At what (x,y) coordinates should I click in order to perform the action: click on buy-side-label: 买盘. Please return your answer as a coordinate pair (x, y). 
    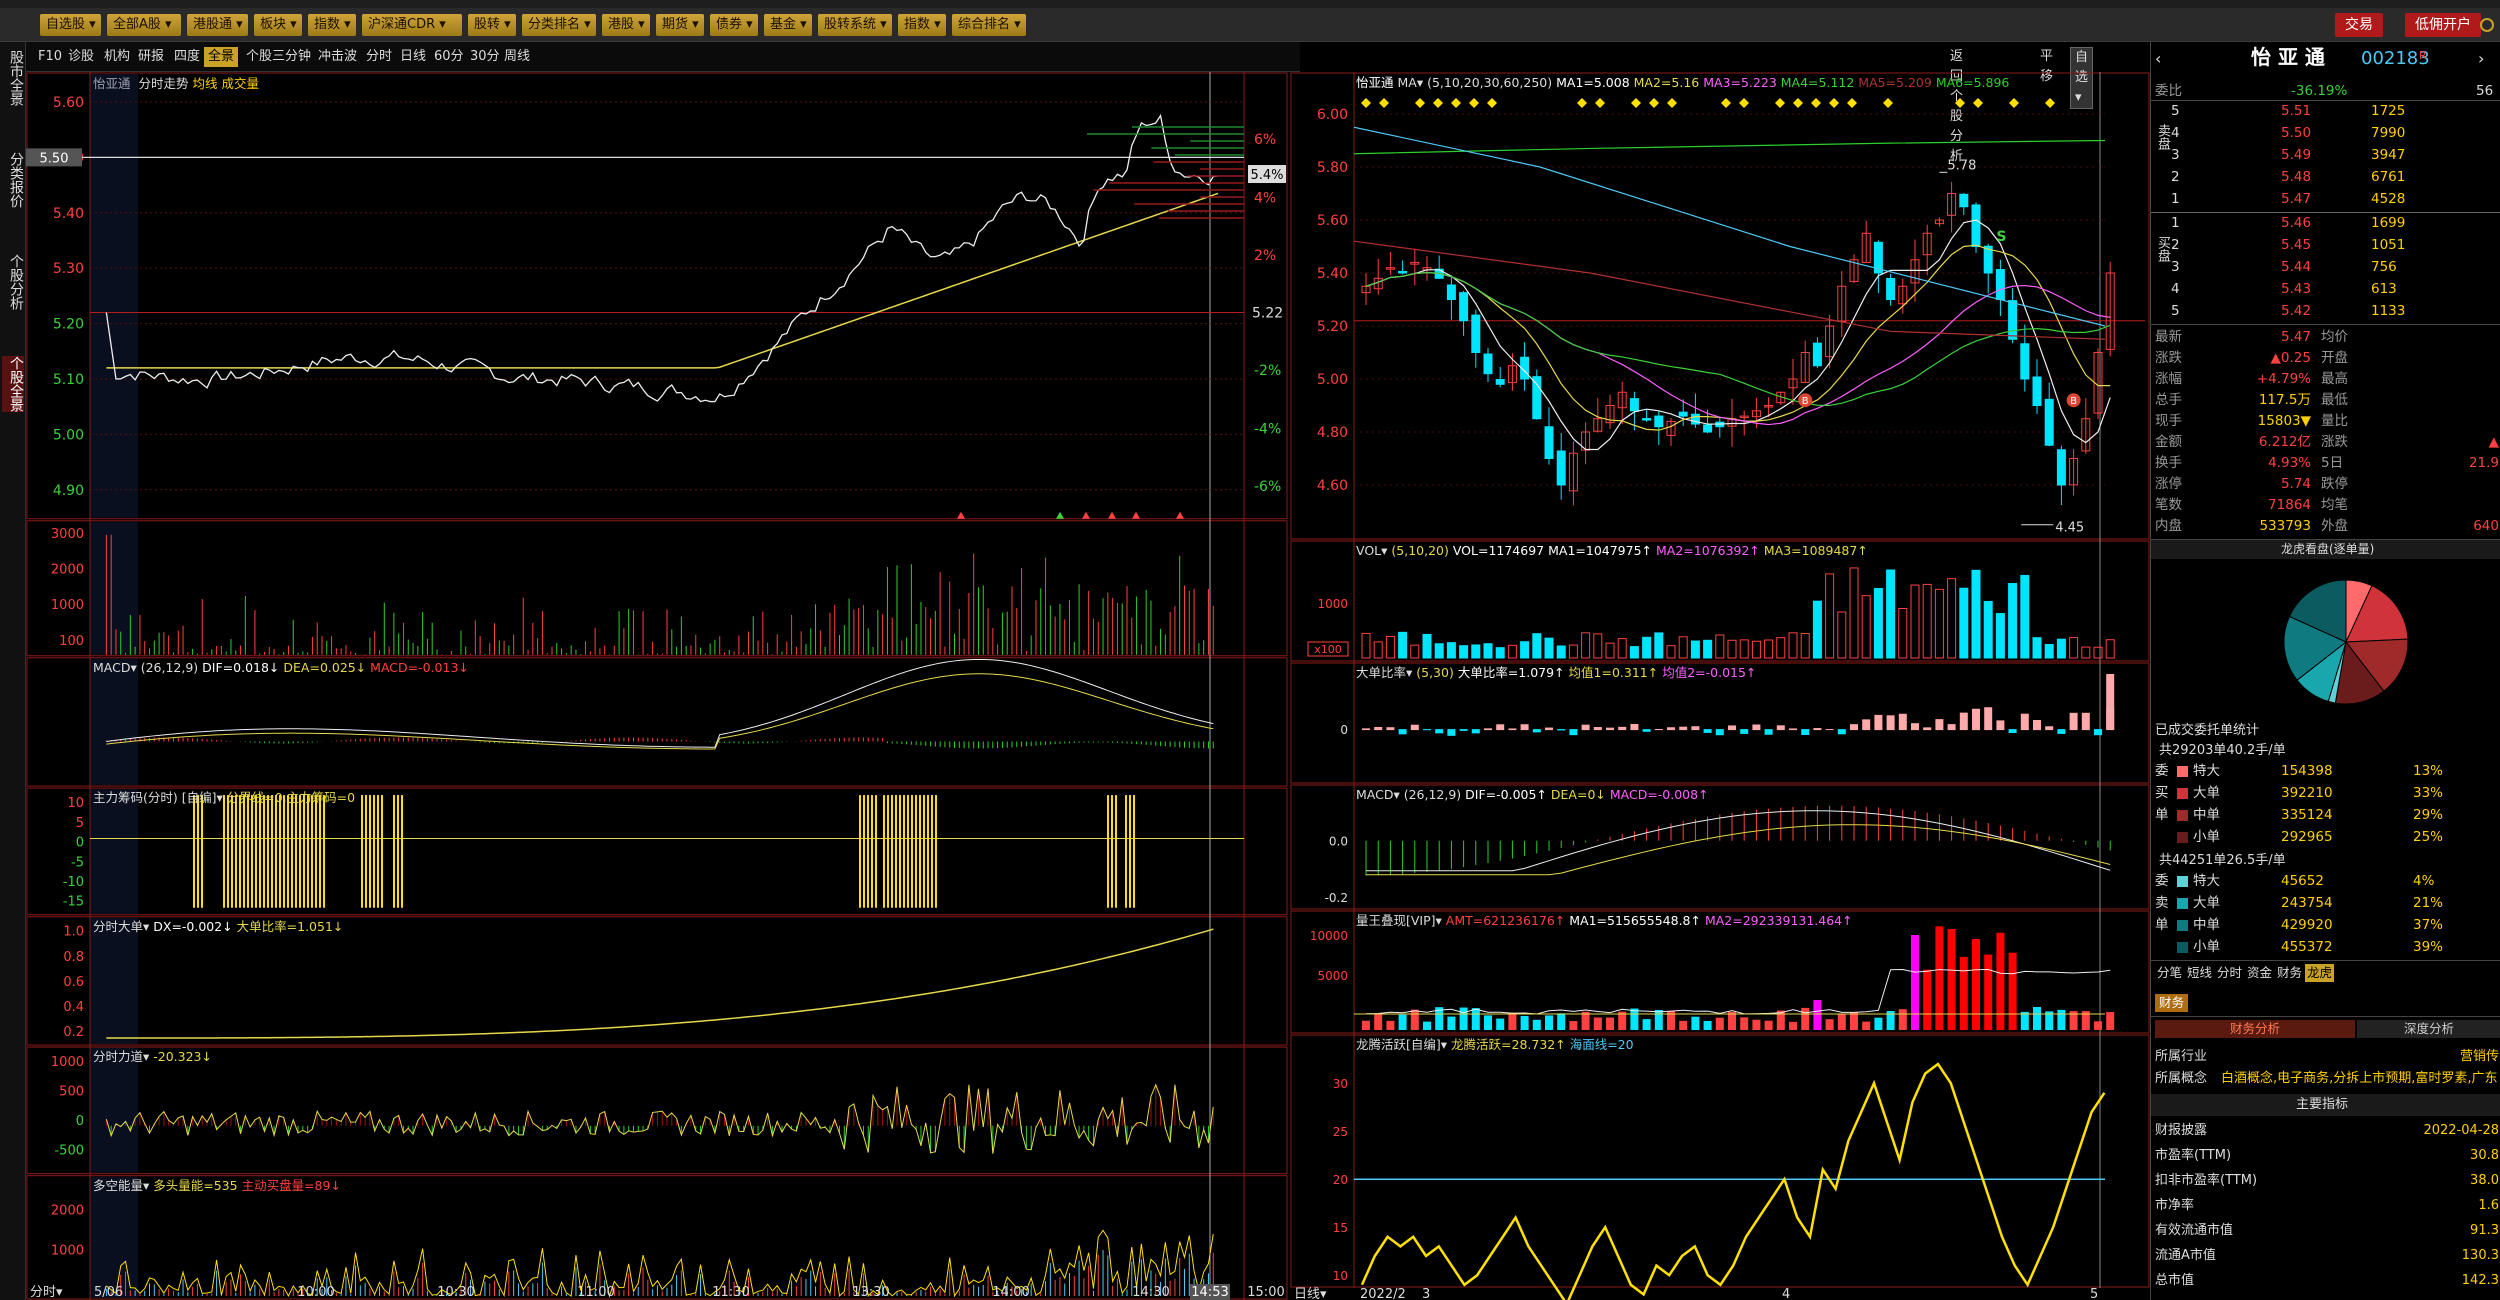
    Looking at the image, I should click on (2162, 249).